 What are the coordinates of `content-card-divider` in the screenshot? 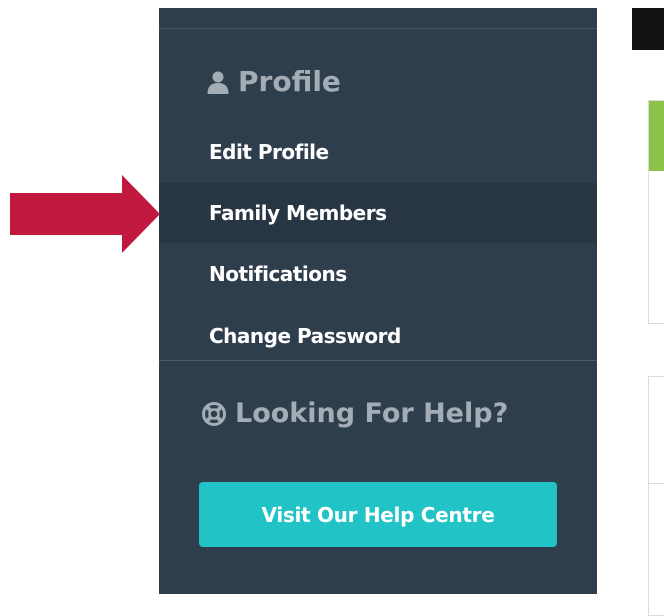 It's located at (656, 483).